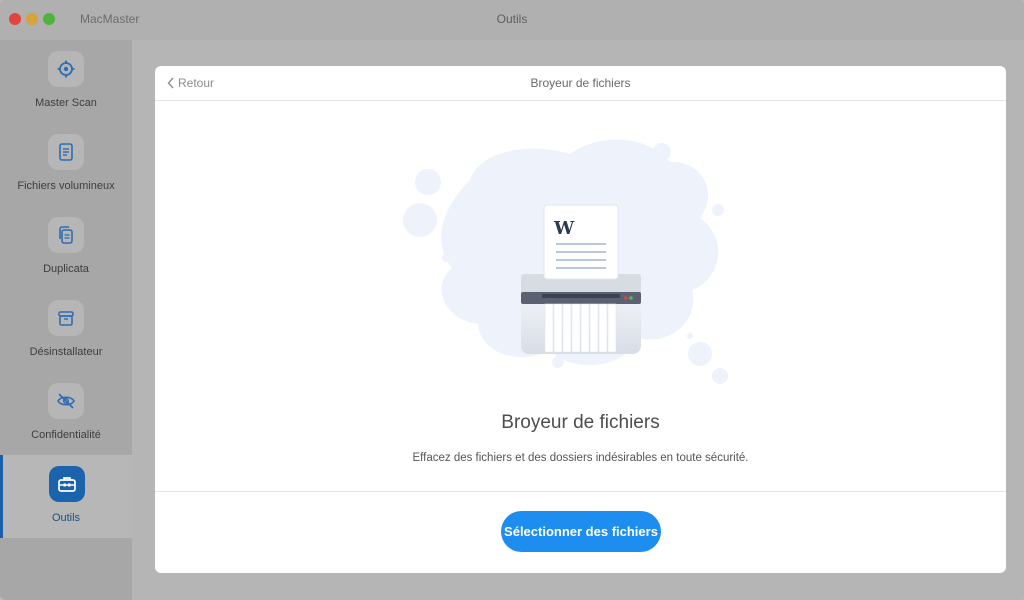 The width and height of the screenshot is (1024, 600). Describe the element at coordinates (66, 518) in the screenshot. I see `sidebar-item-label: Outils` at that location.